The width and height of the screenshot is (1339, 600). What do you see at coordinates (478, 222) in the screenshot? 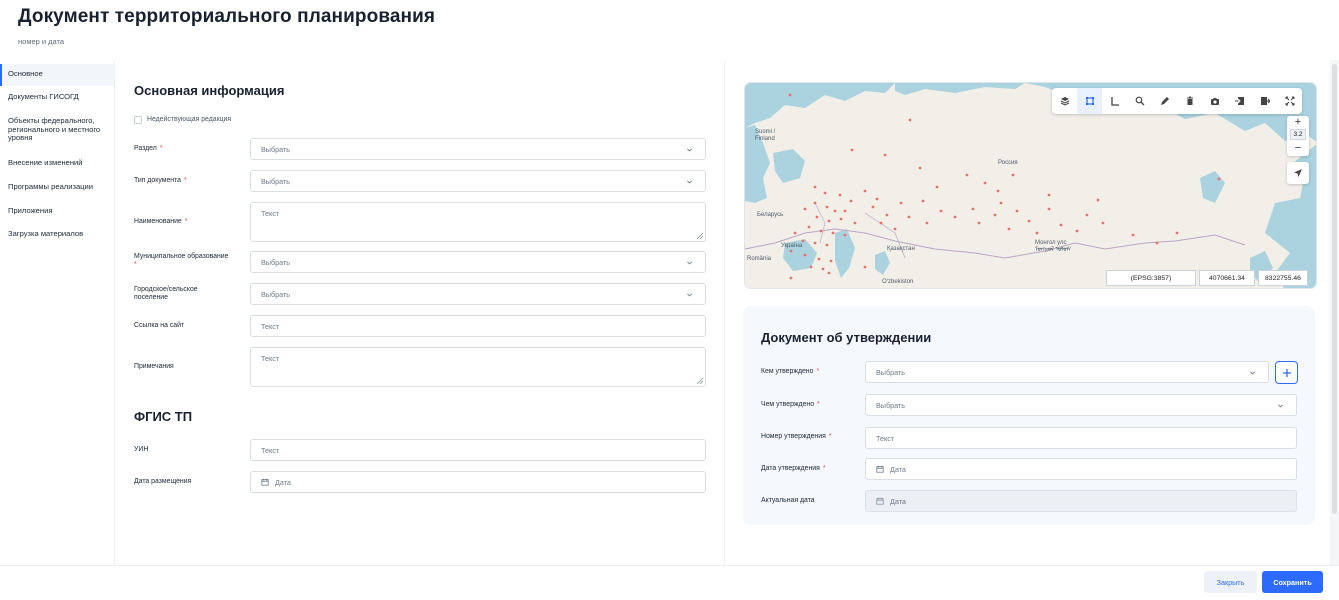
I see `name-textarea: Текст` at bounding box center [478, 222].